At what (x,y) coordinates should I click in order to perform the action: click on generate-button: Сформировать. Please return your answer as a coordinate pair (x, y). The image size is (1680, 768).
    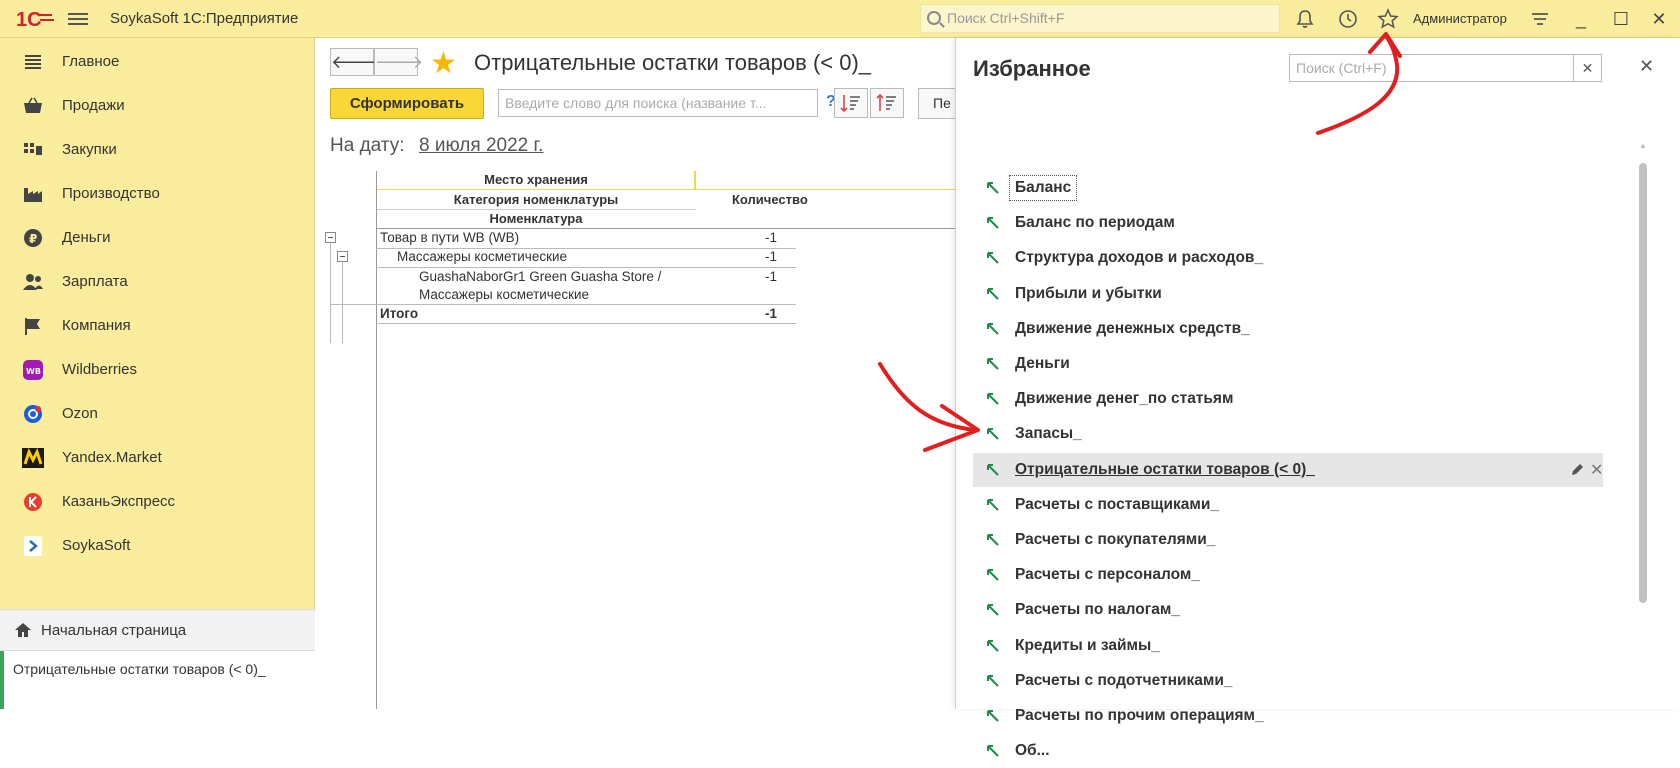
    Looking at the image, I should click on (407, 103).